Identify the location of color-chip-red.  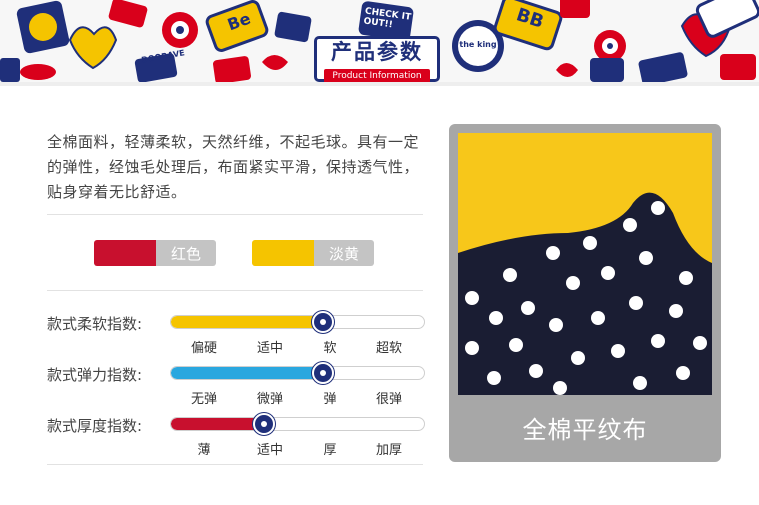
(125, 253).